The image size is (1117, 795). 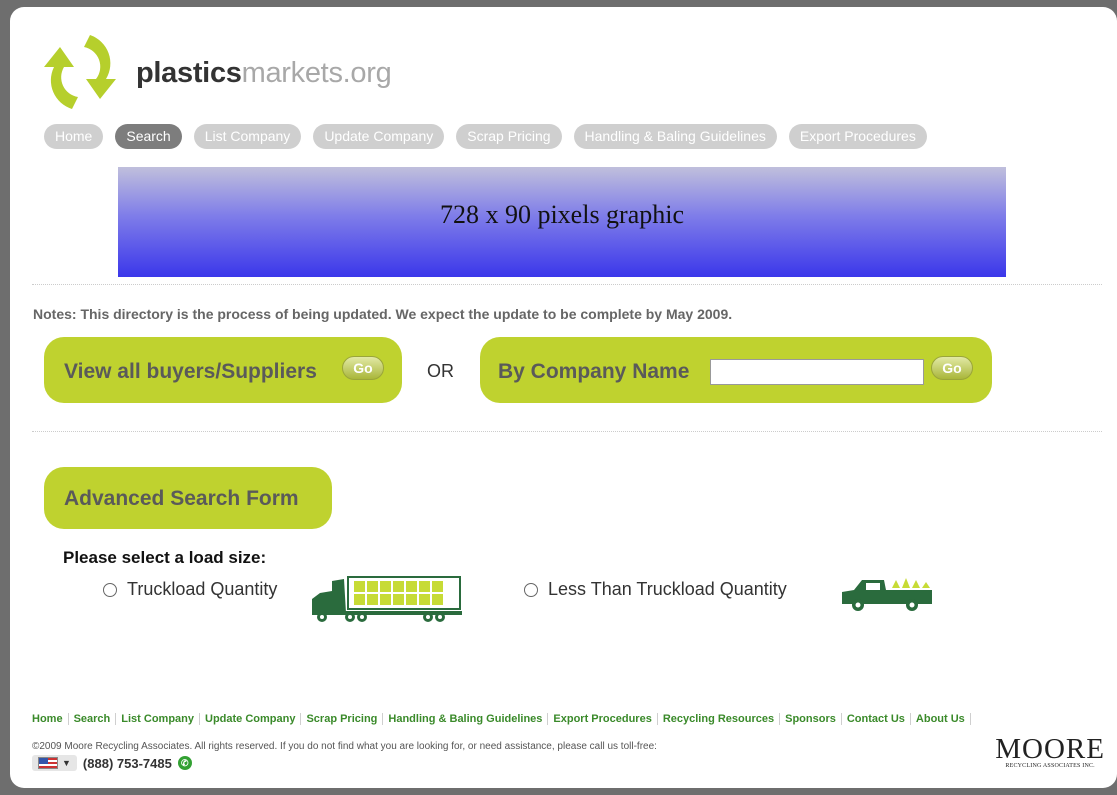 I want to click on logo-text: plasticsmarkets.org, so click(x=264, y=73).